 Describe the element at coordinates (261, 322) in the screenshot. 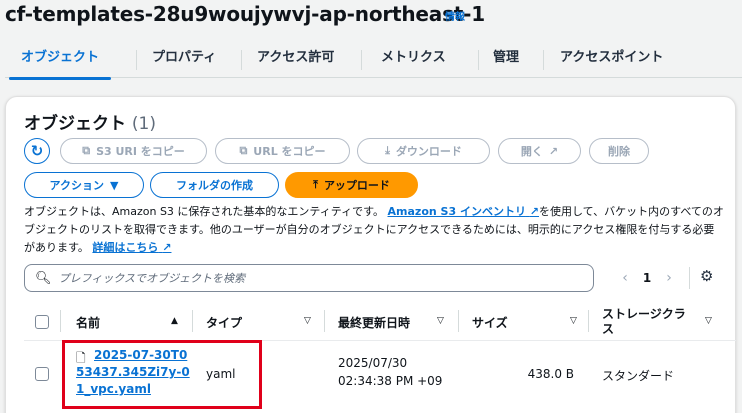

I see `column-header-type: タイプ ▽` at that location.